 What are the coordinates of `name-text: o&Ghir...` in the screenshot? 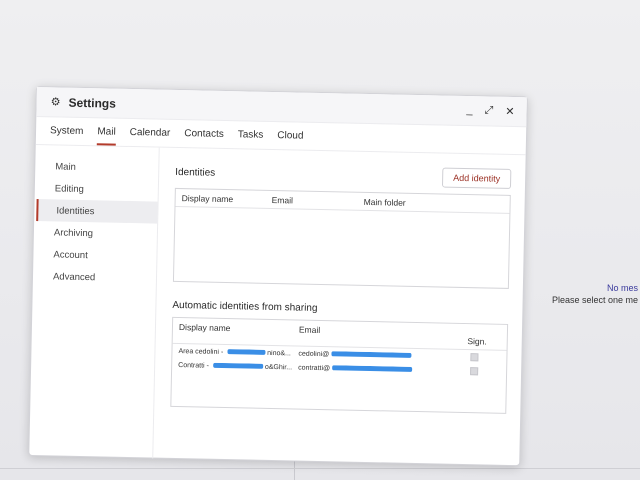 It's located at (278, 367).